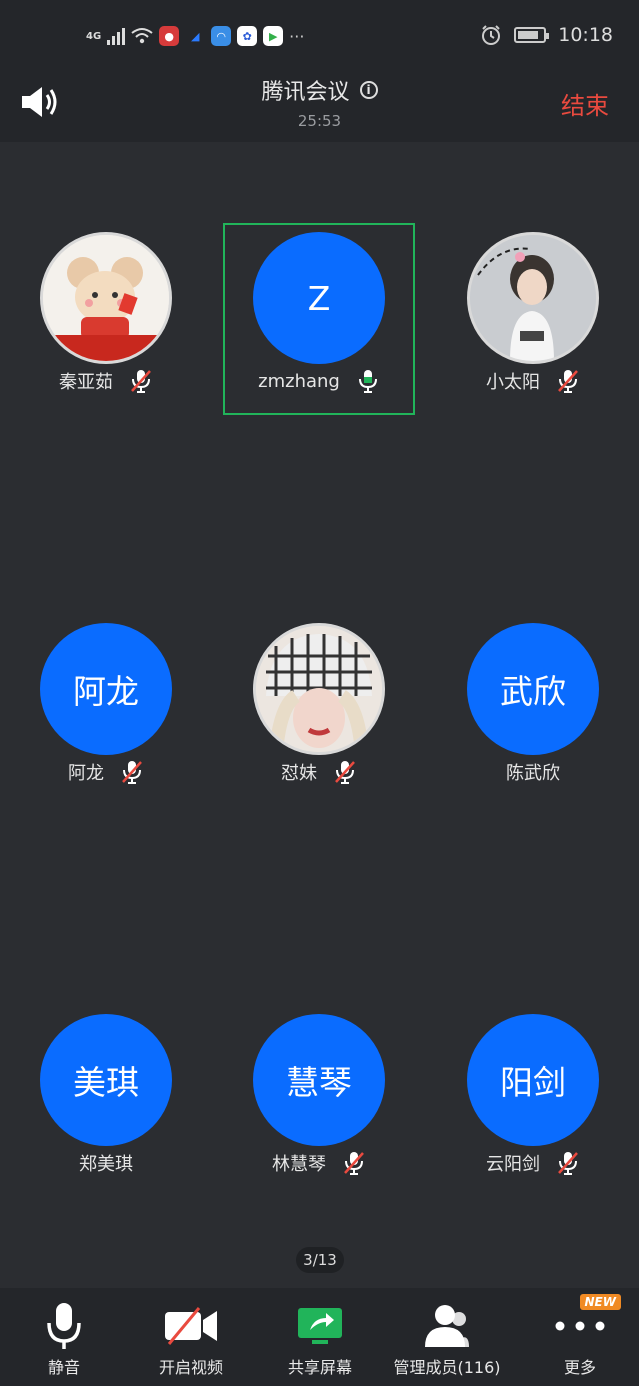 The height and width of the screenshot is (1386, 639). I want to click on boy-avatar-image, so click(533, 298).